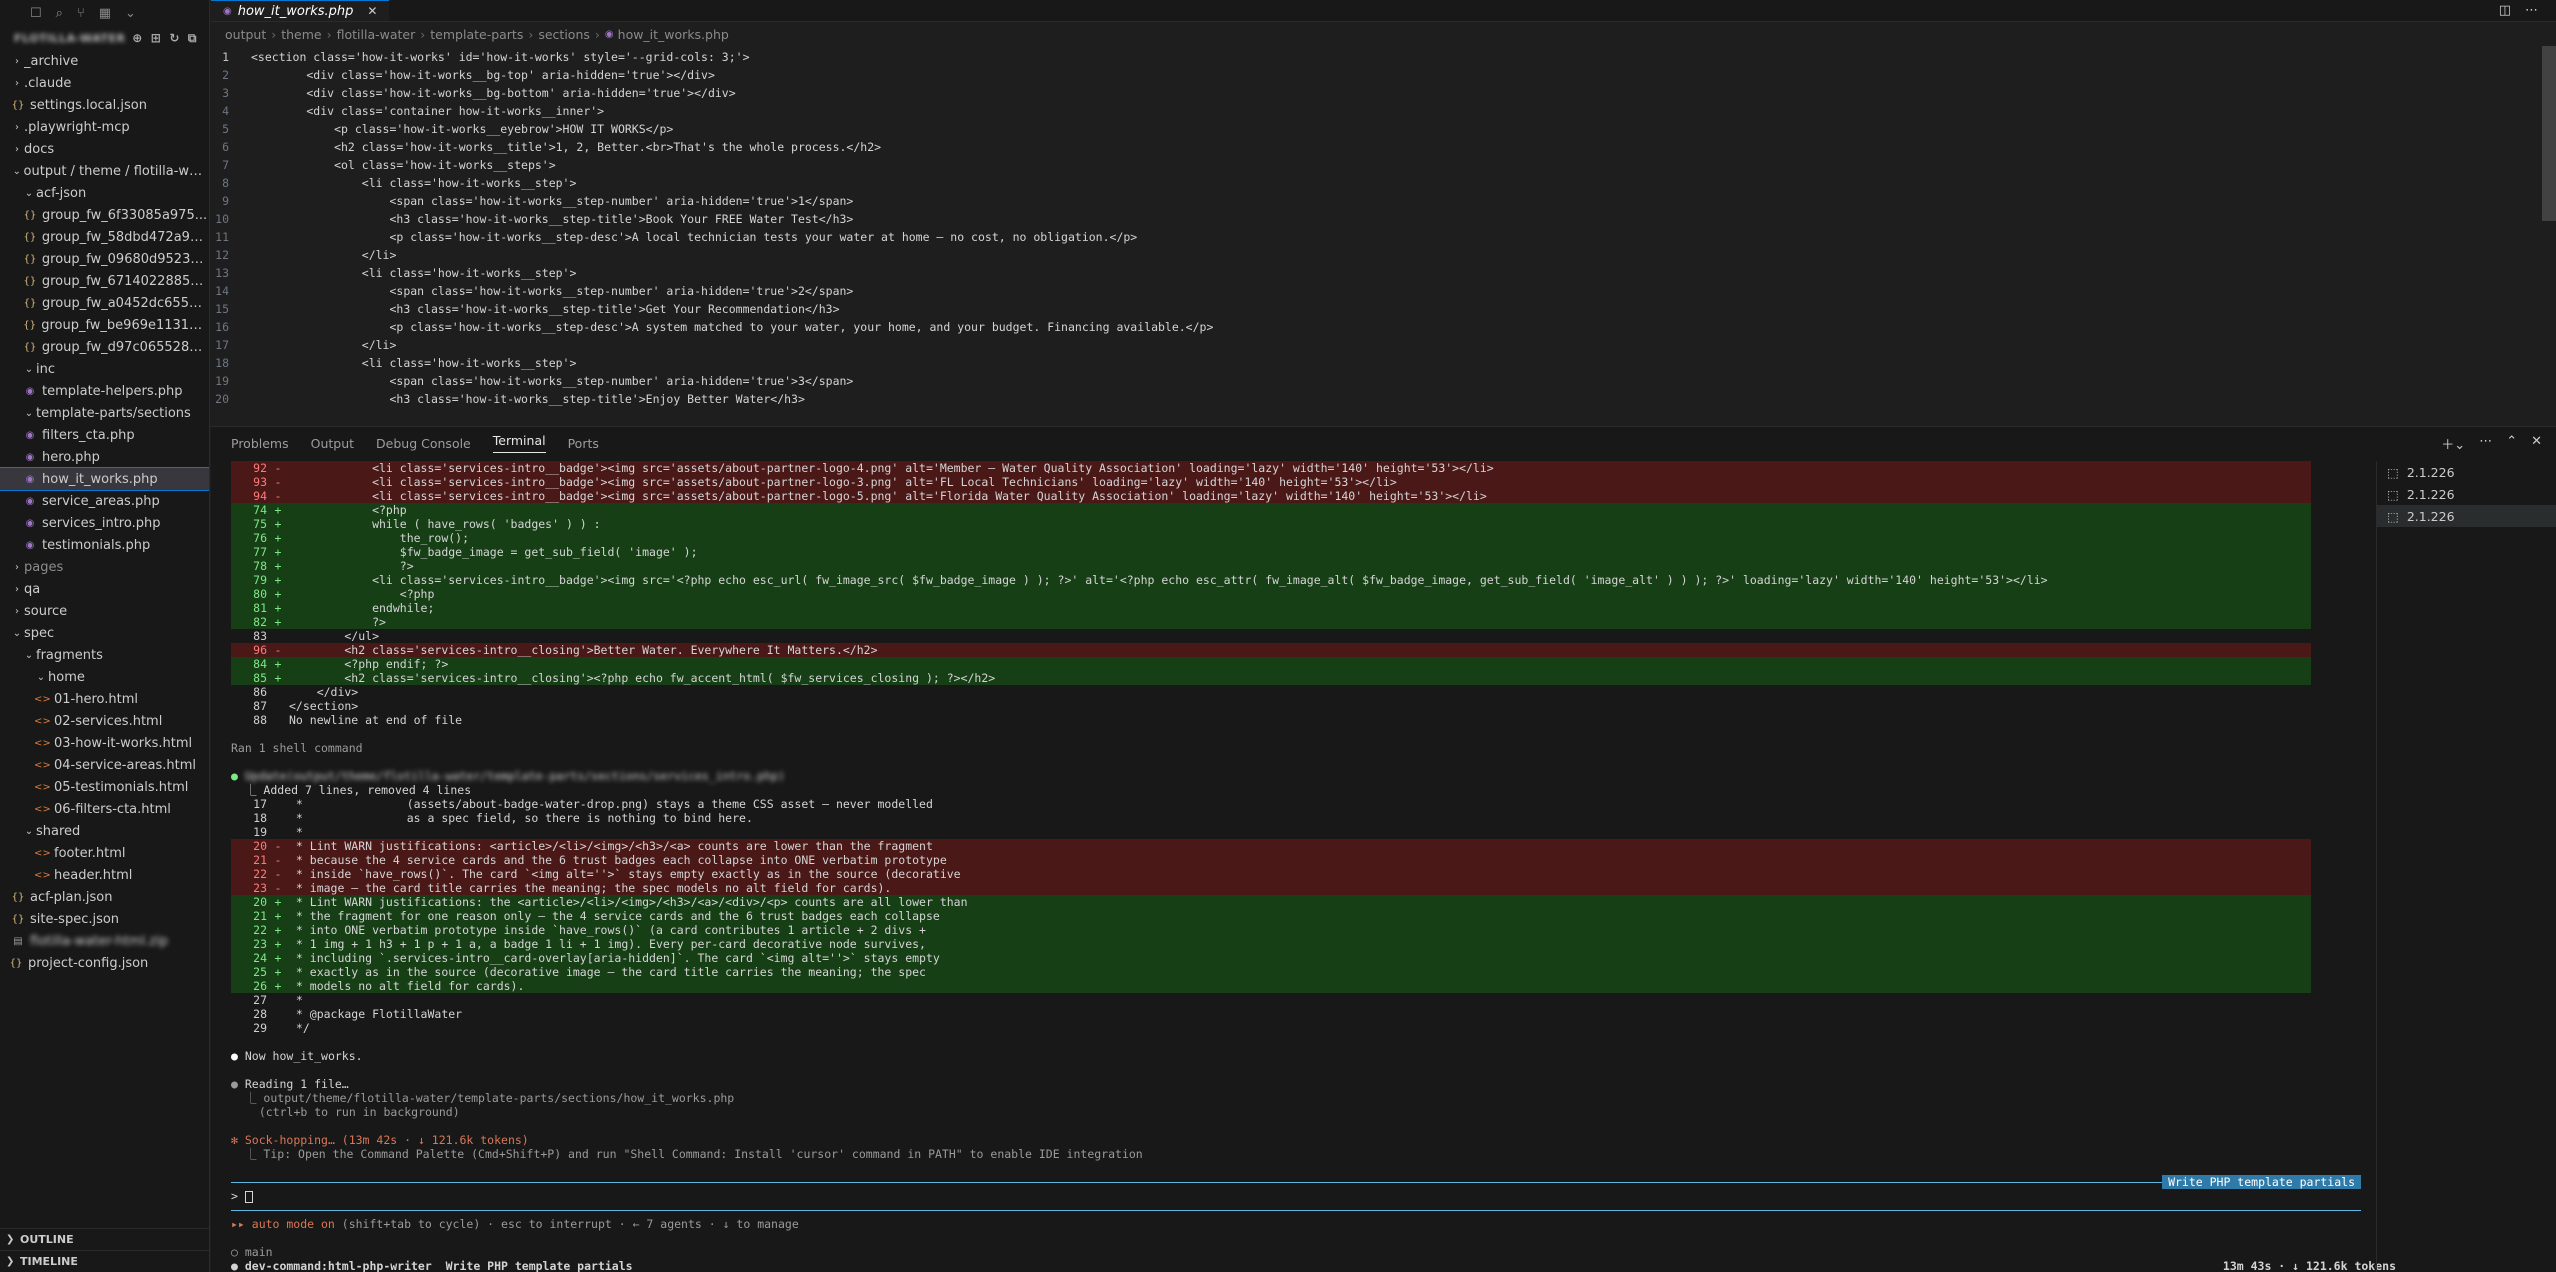 The height and width of the screenshot is (1272, 2556). What do you see at coordinates (104, 1239) in the screenshot?
I see `outline-section: ❯ OUTLINE` at bounding box center [104, 1239].